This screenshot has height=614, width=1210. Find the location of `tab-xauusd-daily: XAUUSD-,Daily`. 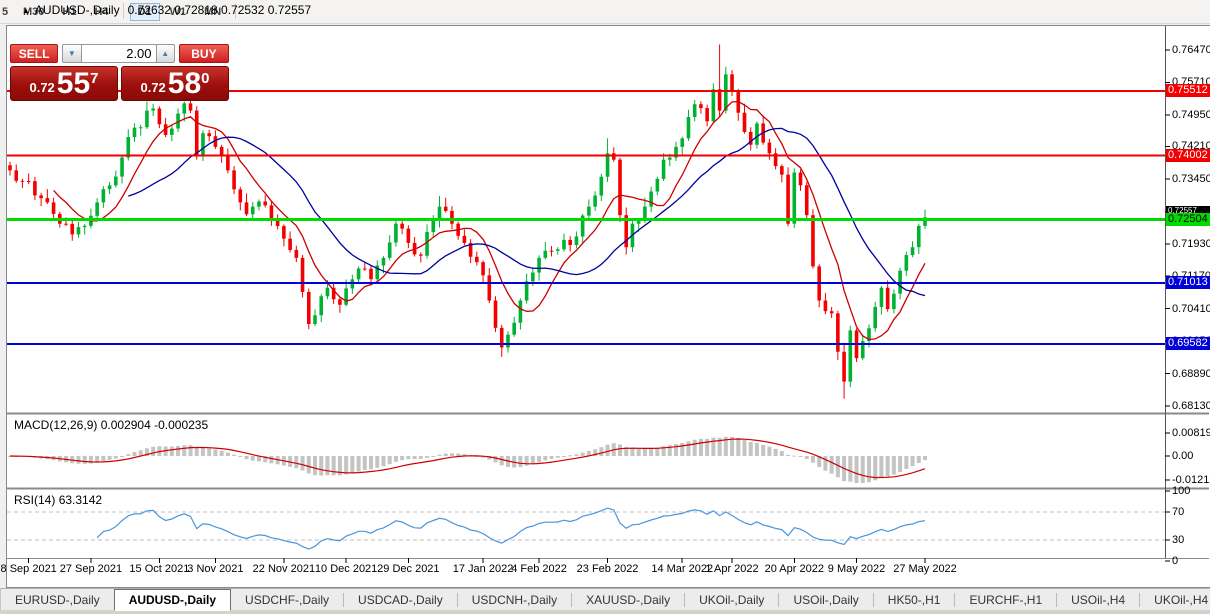

tab-xauusd-daily: XAUUSD-,Daily is located at coordinates (628, 600).